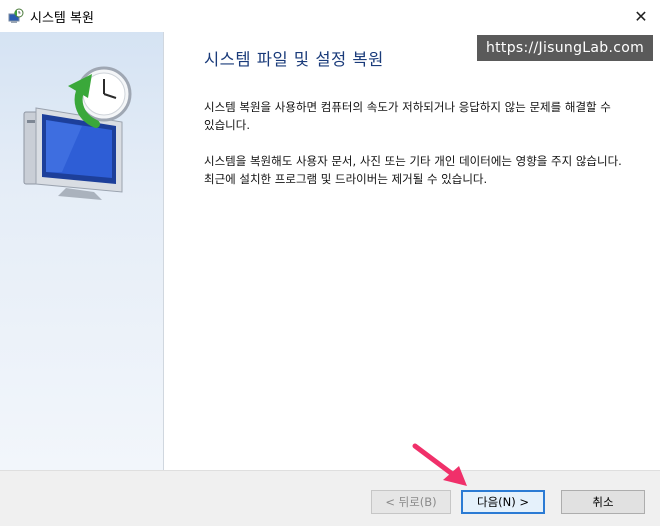 The height and width of the screenshot is (526, 660). What do you see at coordinates (62, 18) in the screenshot?
I see `window-title: 시스템 복원` at bounding box center [62, 18].